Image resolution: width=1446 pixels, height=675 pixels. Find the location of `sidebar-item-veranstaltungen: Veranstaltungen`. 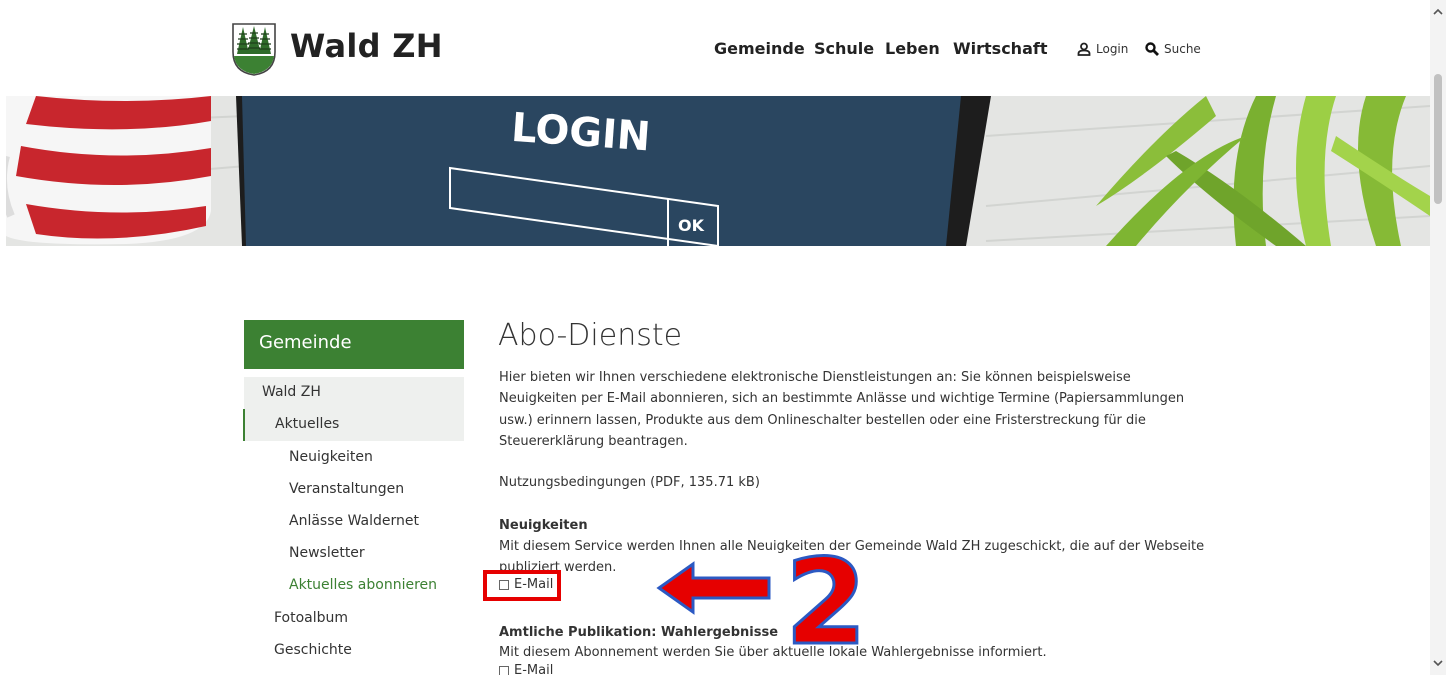

sidebar-item-veranstaltungen: Veranstaltungen is located at coordinates (346, 489).